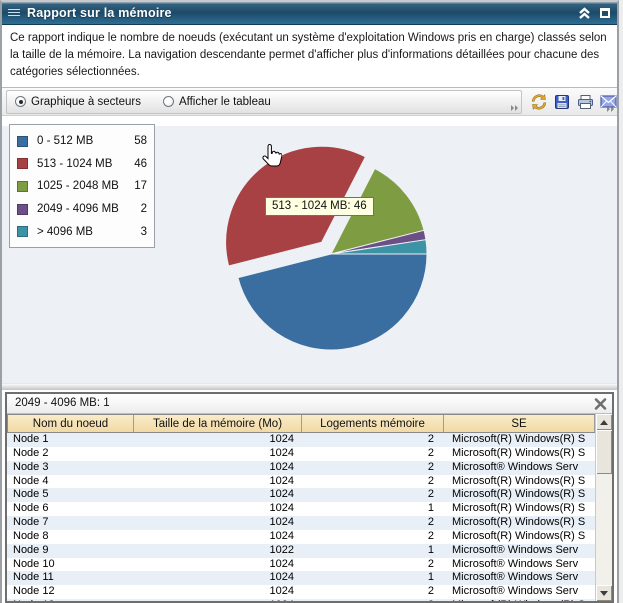 This screenshot has height=603, width=623. What do you see at coordinates (31, 439) in the screenshot?
I see `cell-node-name: Node 1` at bounding box center [31, 439].